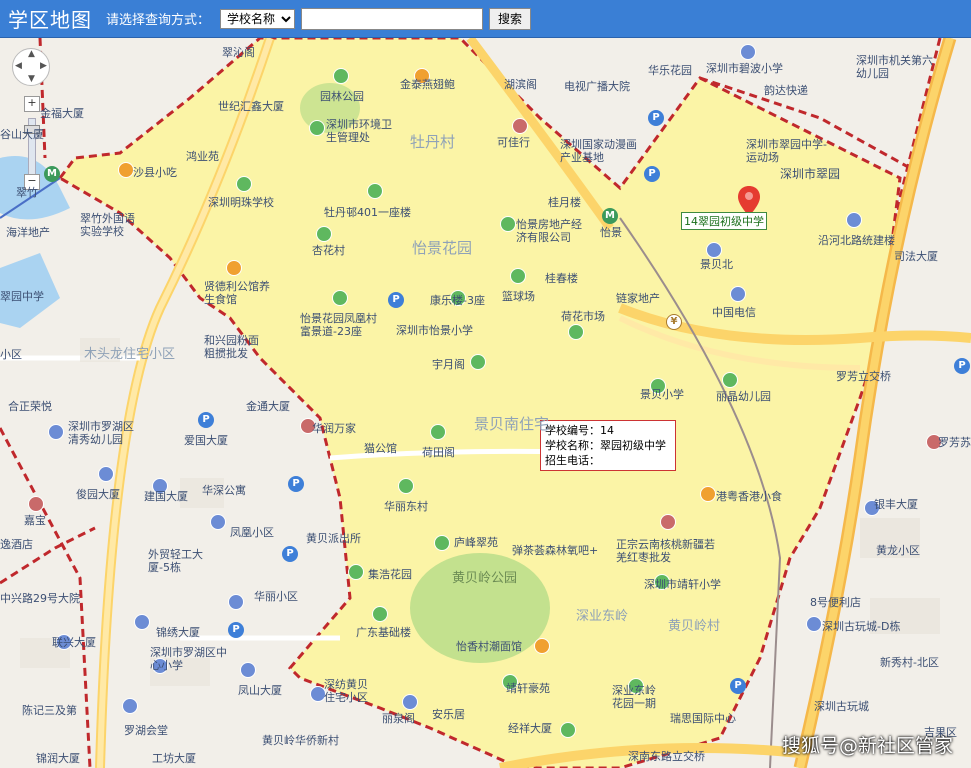  Describe the element at coordinates (32, 104) in the screenshot. I see `zoom-in-button: +` at that location.